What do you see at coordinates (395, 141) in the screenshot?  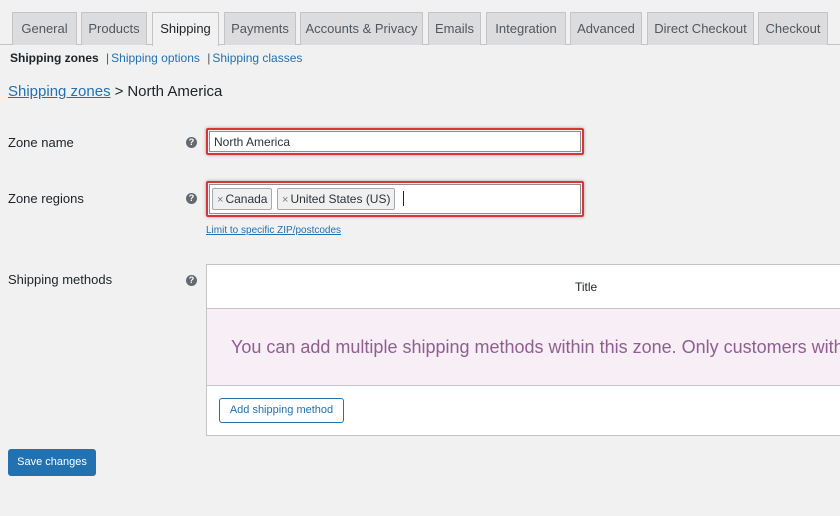 I see `zone-name-input` at bounding box center [395, 141].